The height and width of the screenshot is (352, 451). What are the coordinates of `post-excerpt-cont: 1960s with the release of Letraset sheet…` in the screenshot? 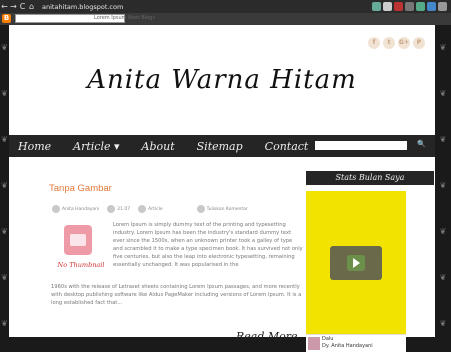 It's located at (176, 295).